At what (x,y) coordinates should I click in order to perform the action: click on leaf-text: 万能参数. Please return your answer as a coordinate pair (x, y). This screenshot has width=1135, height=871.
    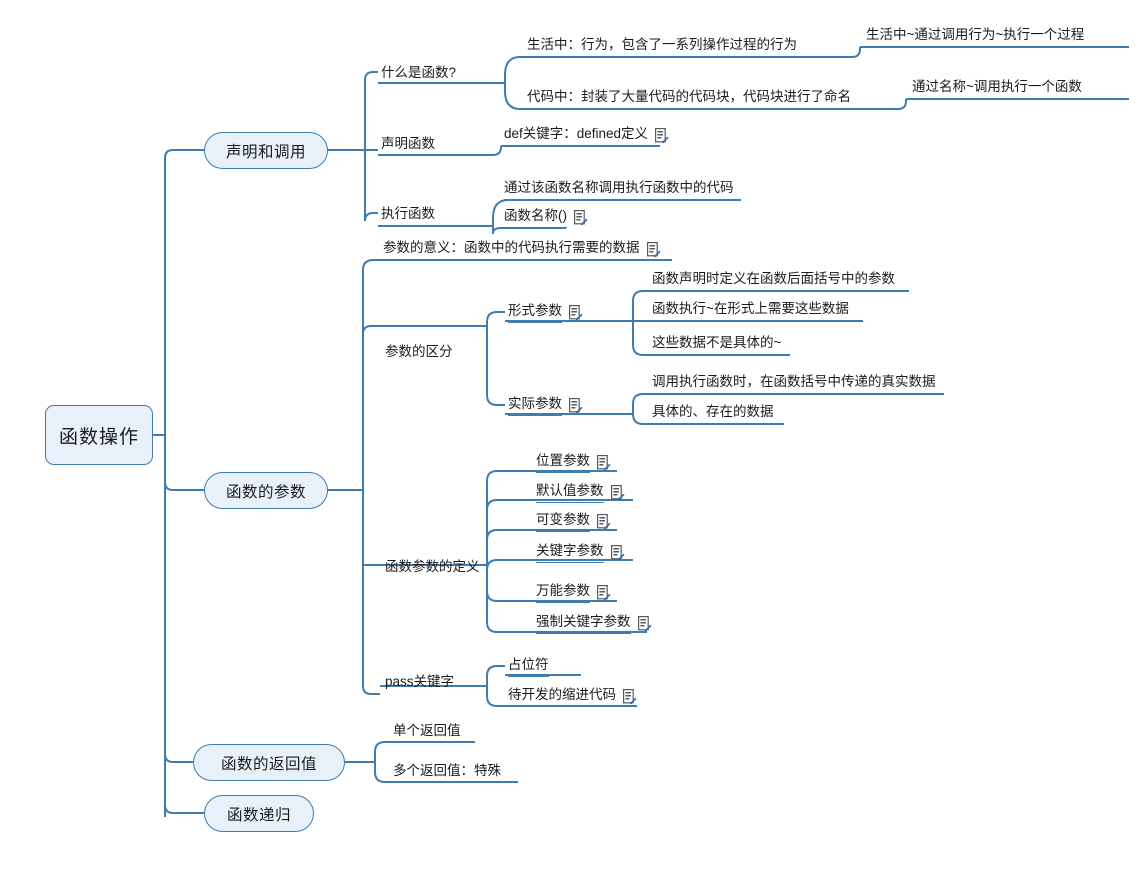
    Looking at the image, I should click on (563, 593).